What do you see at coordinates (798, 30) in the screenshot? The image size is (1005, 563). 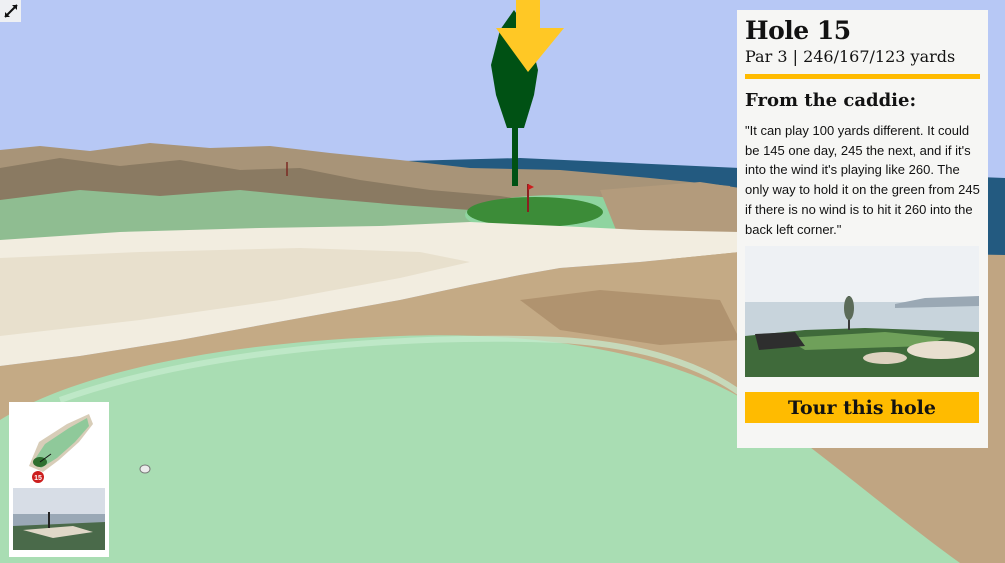 I see `hole-title: Hole 15` at bounding box center [798, 30].